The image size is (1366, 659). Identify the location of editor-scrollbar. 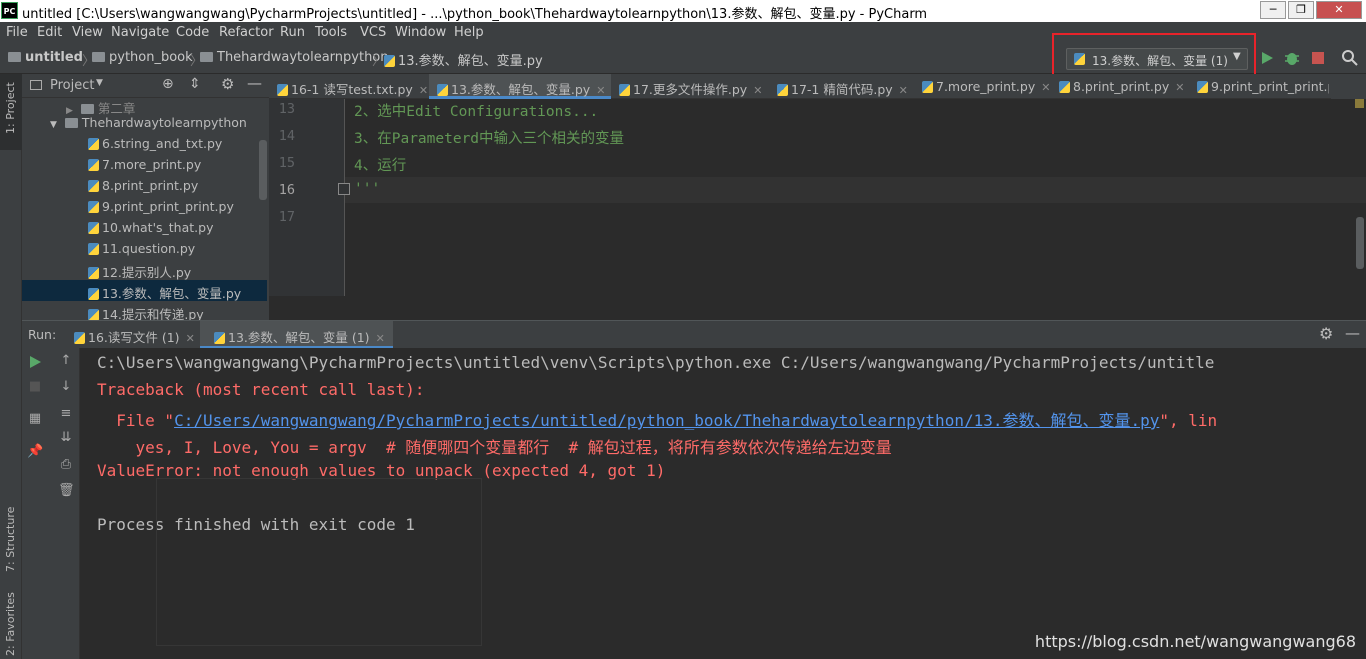
(1360, 243).